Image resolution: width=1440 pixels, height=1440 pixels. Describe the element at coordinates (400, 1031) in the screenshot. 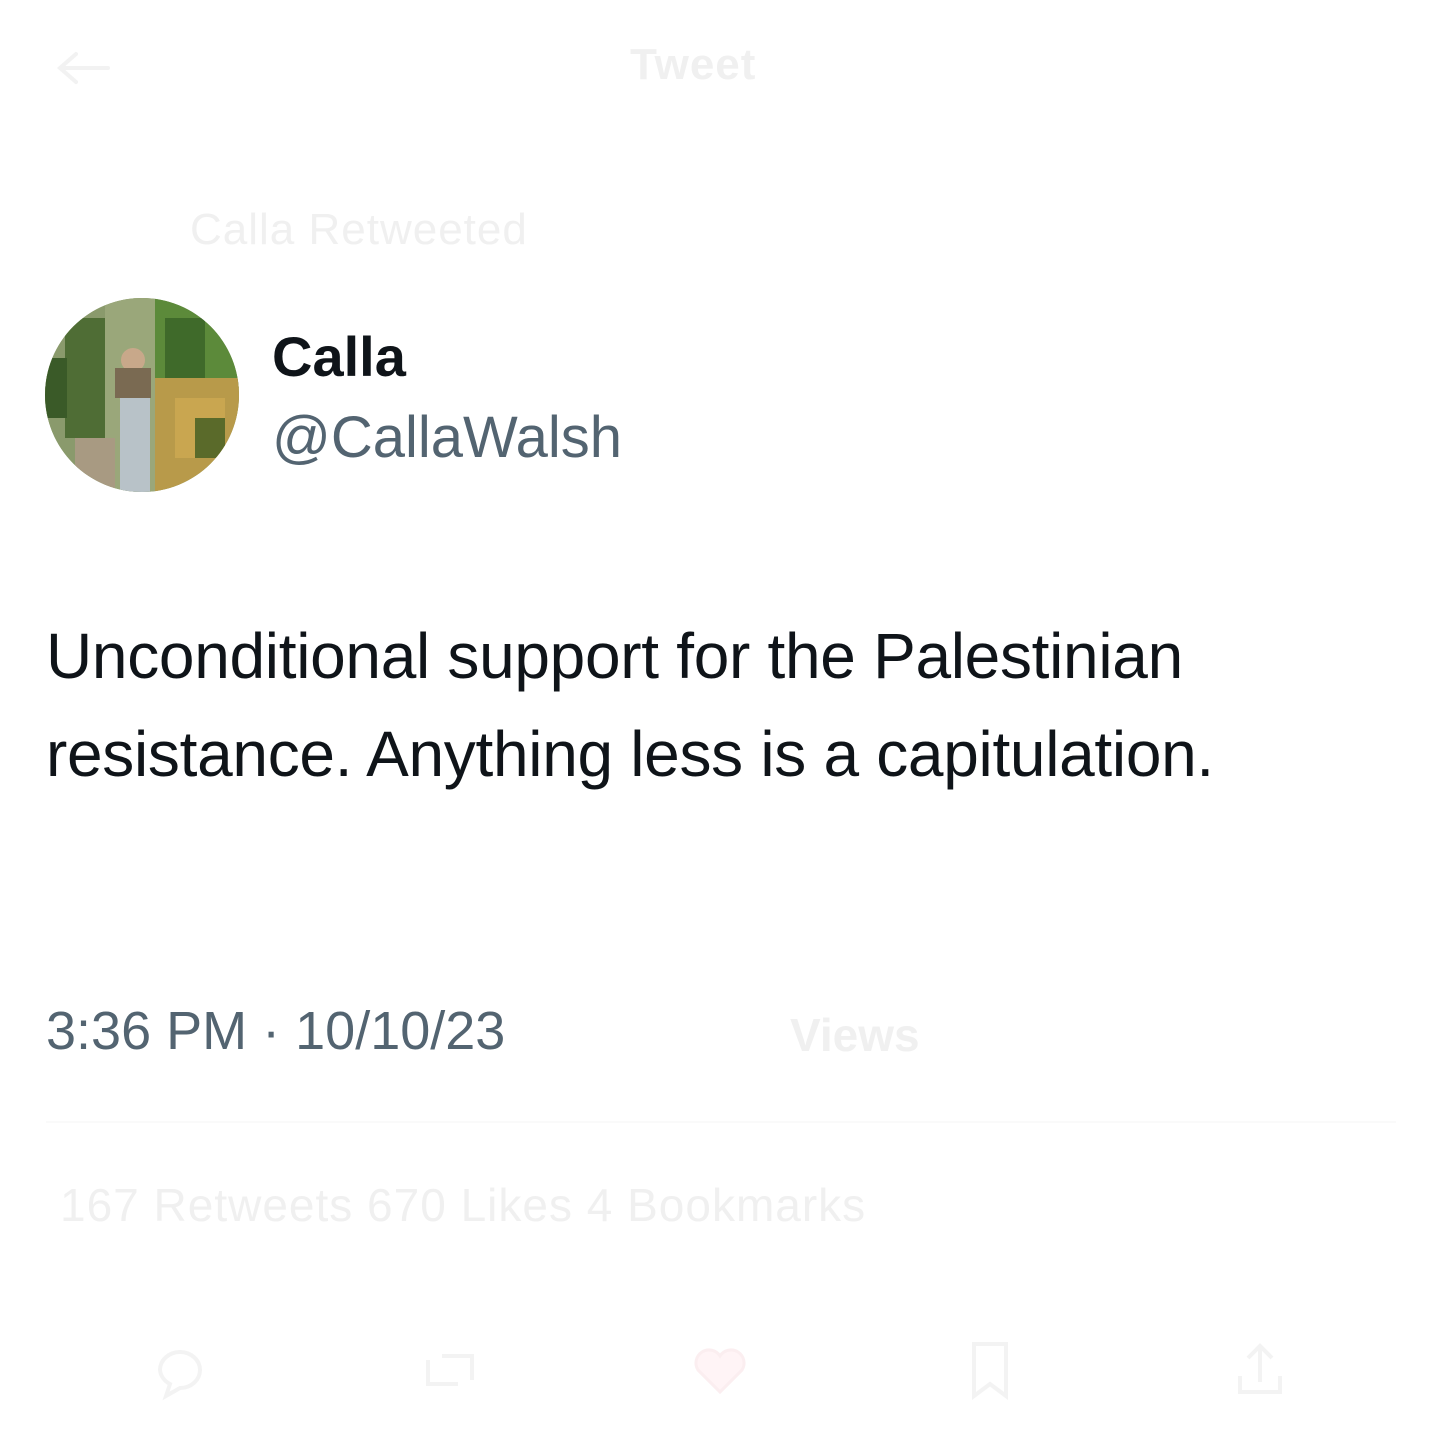

I see `tweet-date: 10/10/23` at that location.